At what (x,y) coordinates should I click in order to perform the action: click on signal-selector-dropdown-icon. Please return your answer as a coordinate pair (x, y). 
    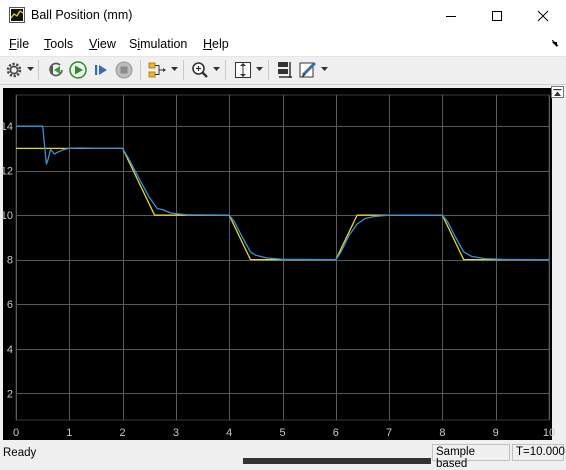
    Looking at the image, I should click on (174, 69).